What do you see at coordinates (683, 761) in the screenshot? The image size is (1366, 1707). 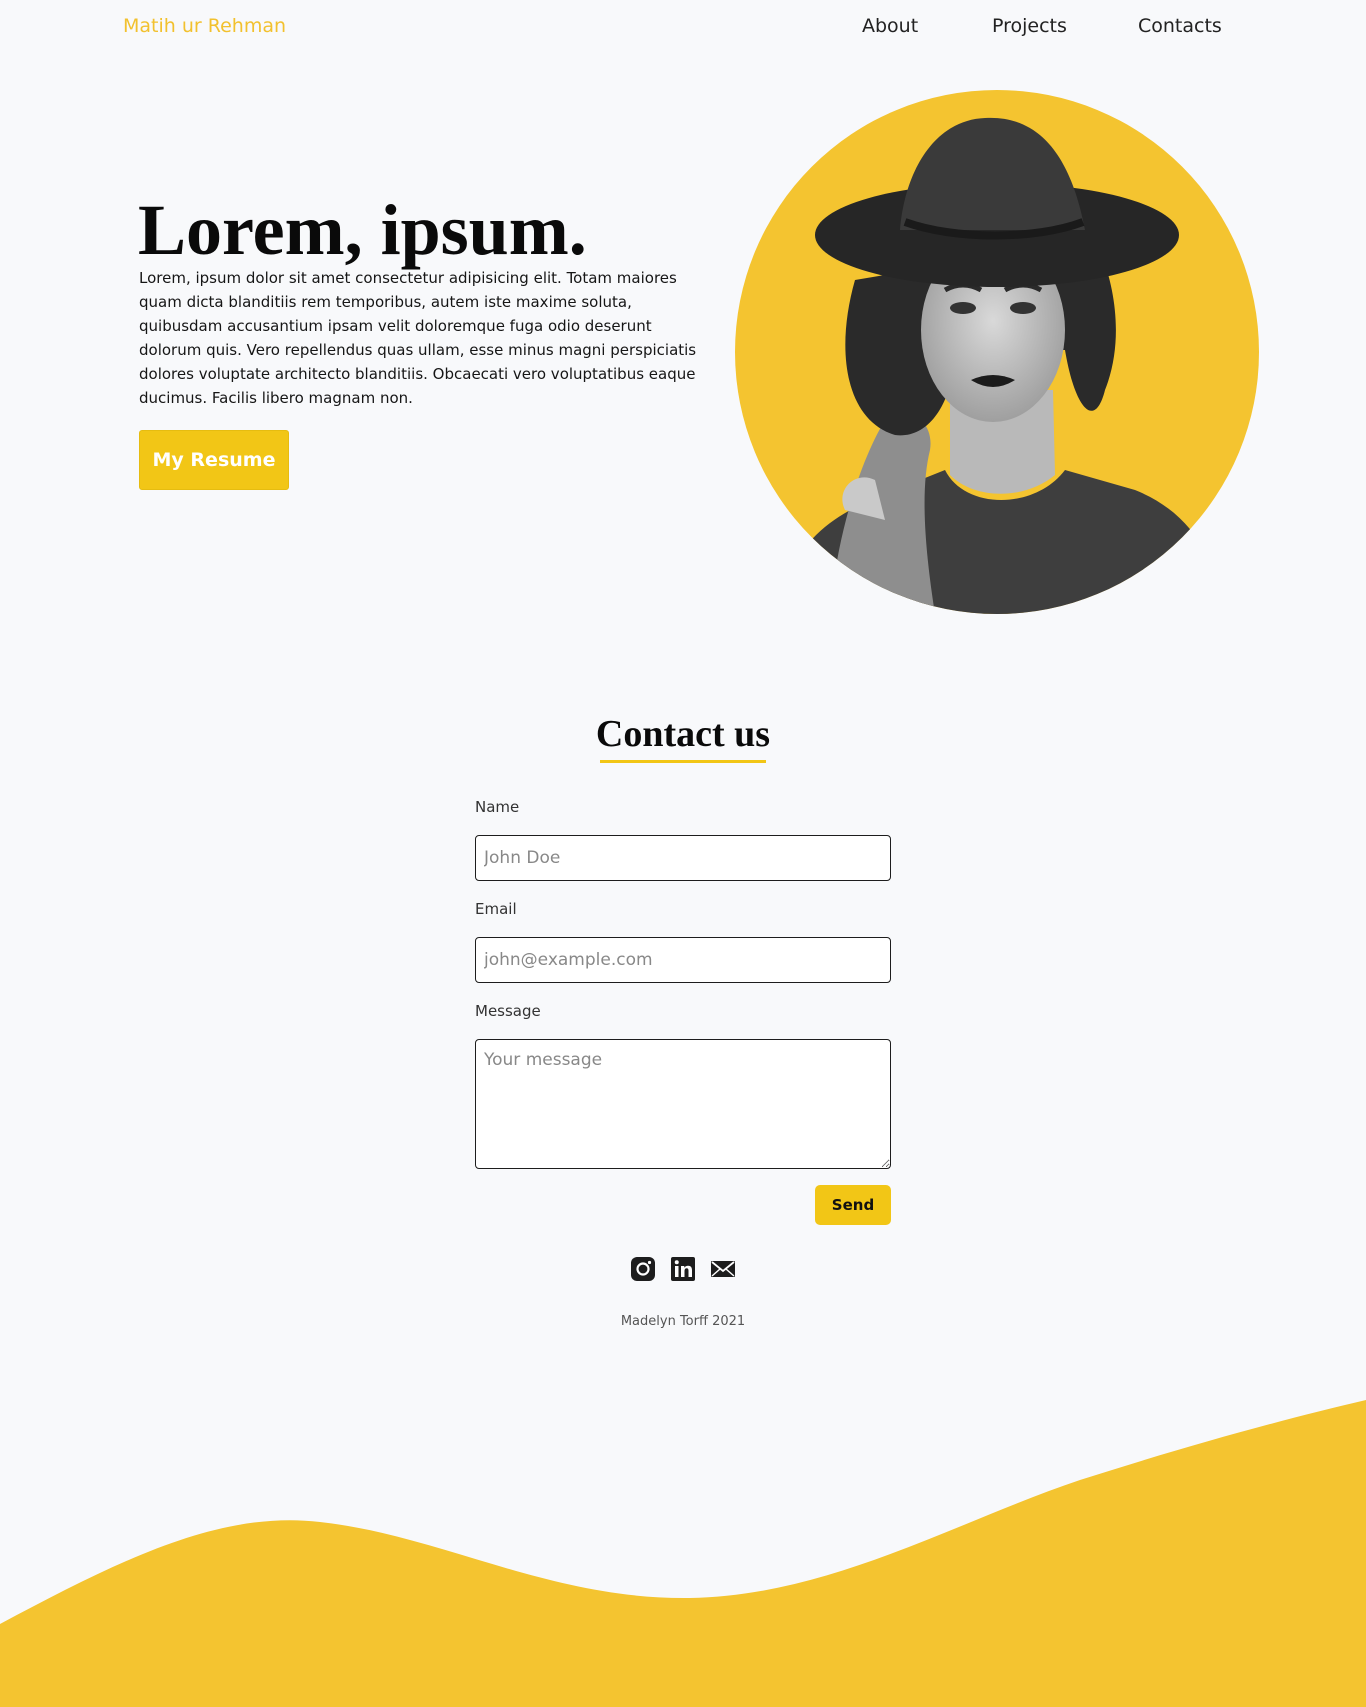 I see `title-underline` at bounding box center [683, 761].